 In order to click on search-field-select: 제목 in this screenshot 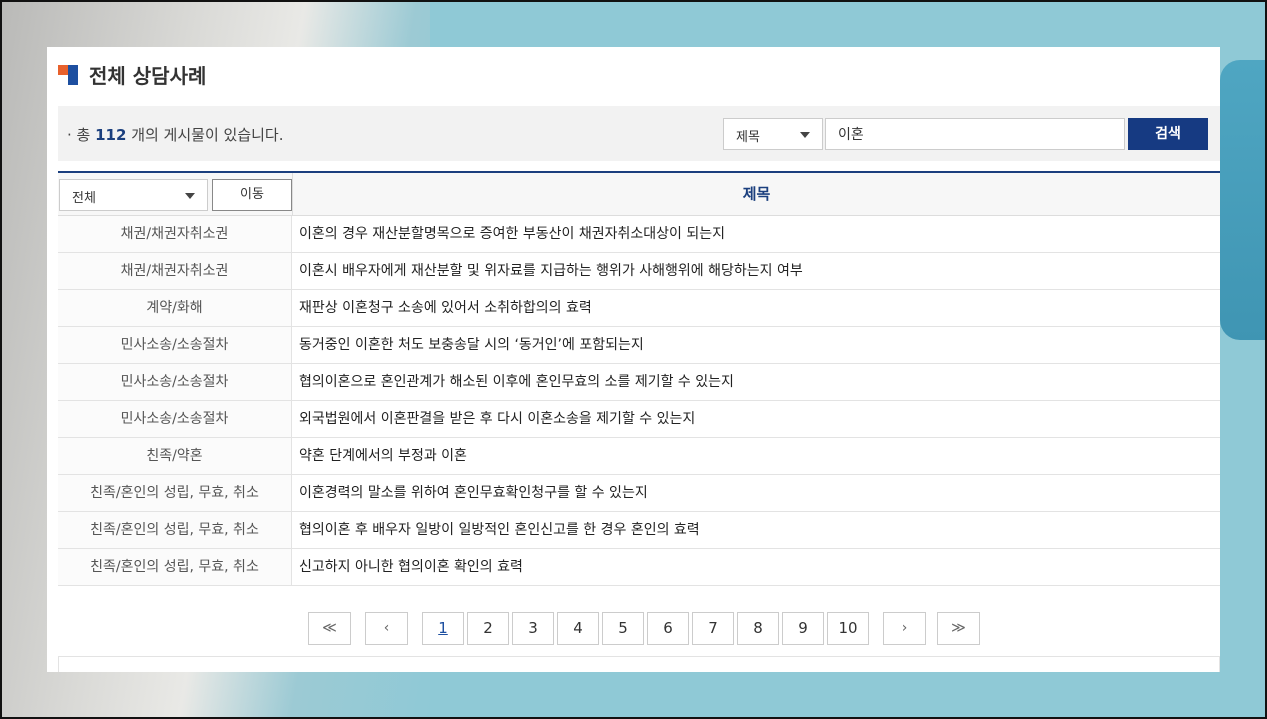, I will do `click(773, 134)`.